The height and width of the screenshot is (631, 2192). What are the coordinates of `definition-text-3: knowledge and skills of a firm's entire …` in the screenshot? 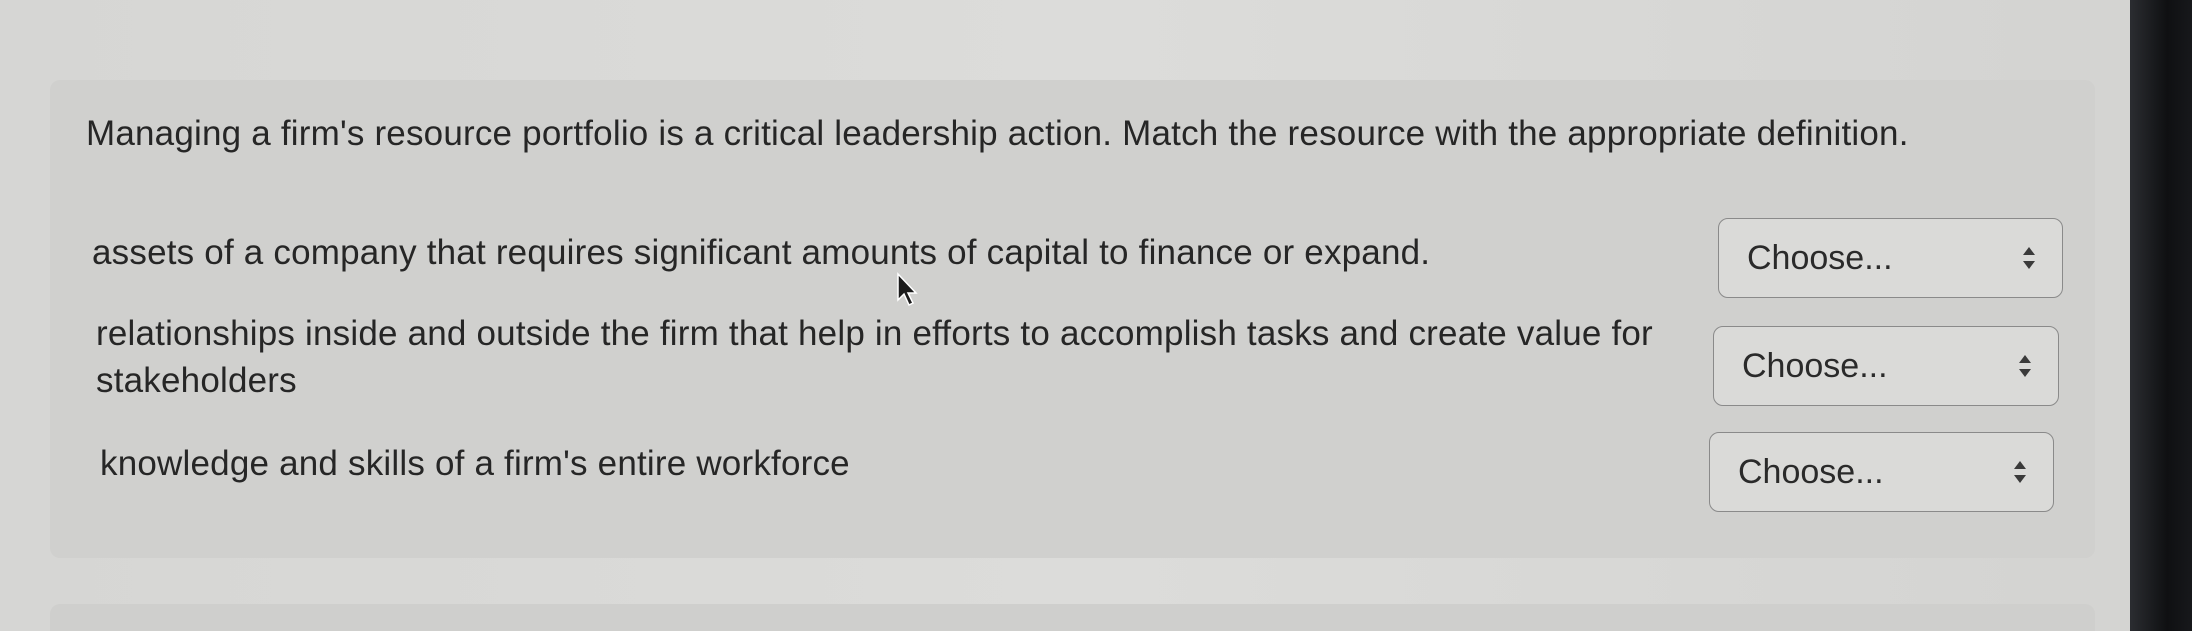 It's located at (475, 463).